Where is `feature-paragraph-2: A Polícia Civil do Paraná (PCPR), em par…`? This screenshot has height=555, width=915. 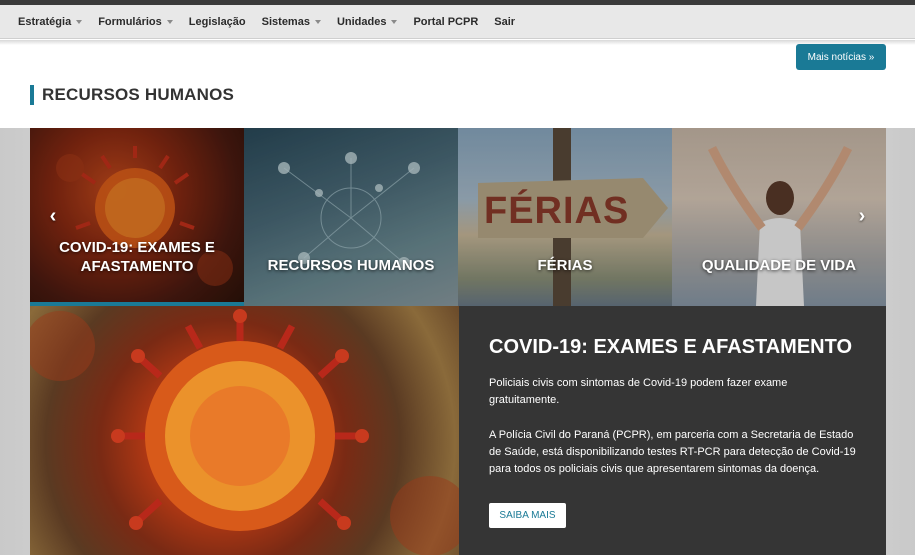
feature-paragraph-2: A Polícia Civil do Paraná (PCPR), em par… is located at coordinates (672, 452).